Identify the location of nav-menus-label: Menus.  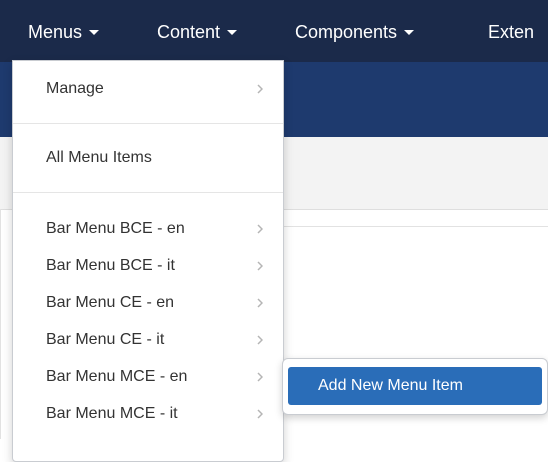
(55, 32).